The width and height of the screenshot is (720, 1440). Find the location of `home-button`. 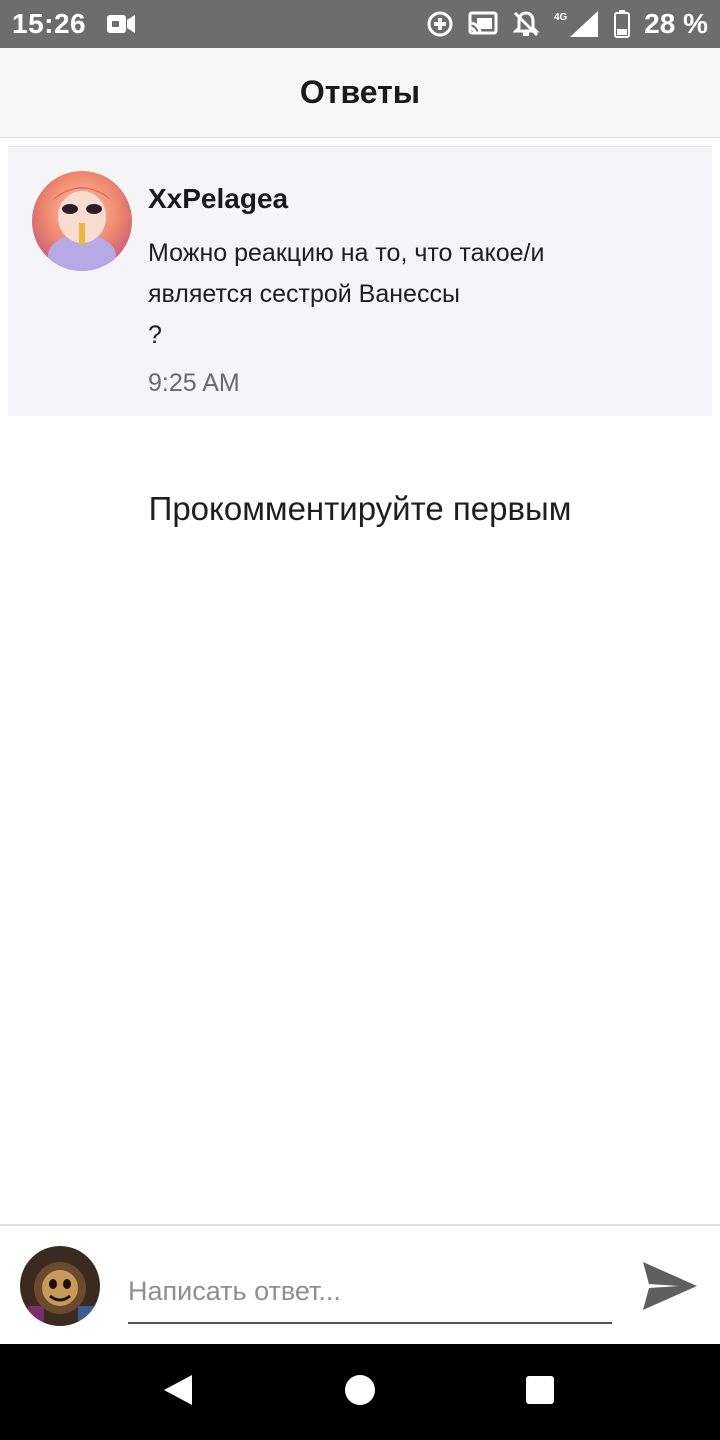

home-button is located at coordinates (360, 1392).